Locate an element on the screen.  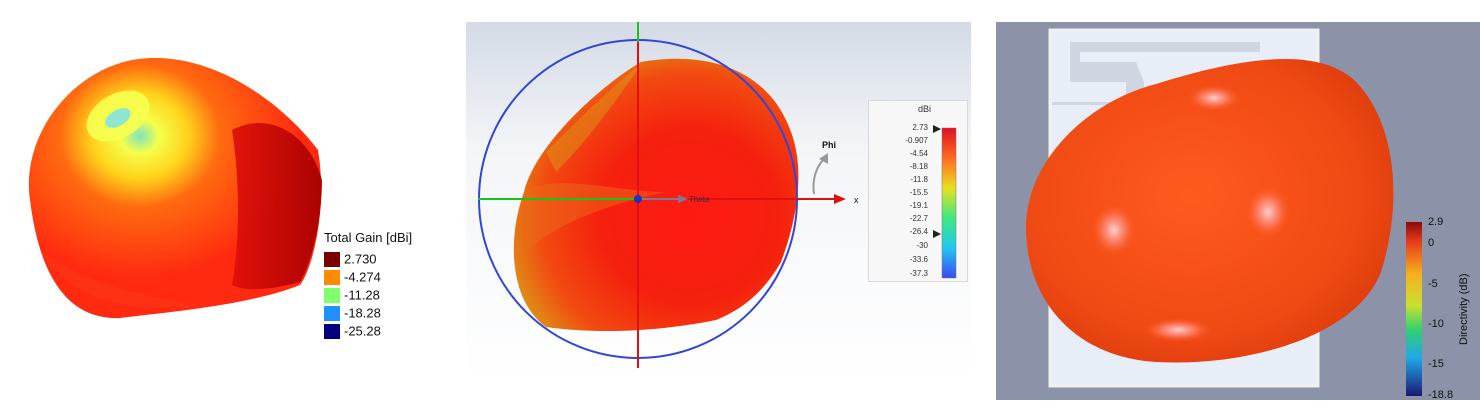
colorbar-tick: 2.73 is located at coordinates (920, 127).